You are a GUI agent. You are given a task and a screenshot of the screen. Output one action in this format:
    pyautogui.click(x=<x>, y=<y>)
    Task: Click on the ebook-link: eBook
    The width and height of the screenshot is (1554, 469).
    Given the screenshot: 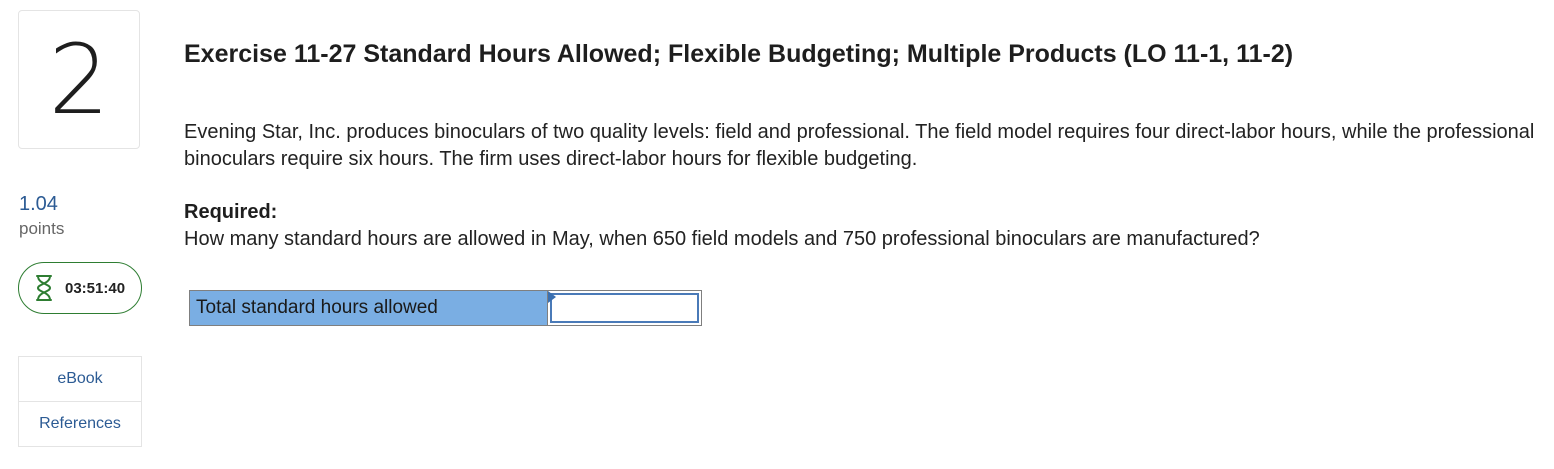 What is the action you would take?
    pyautogui.click(x=80, y=379)
    